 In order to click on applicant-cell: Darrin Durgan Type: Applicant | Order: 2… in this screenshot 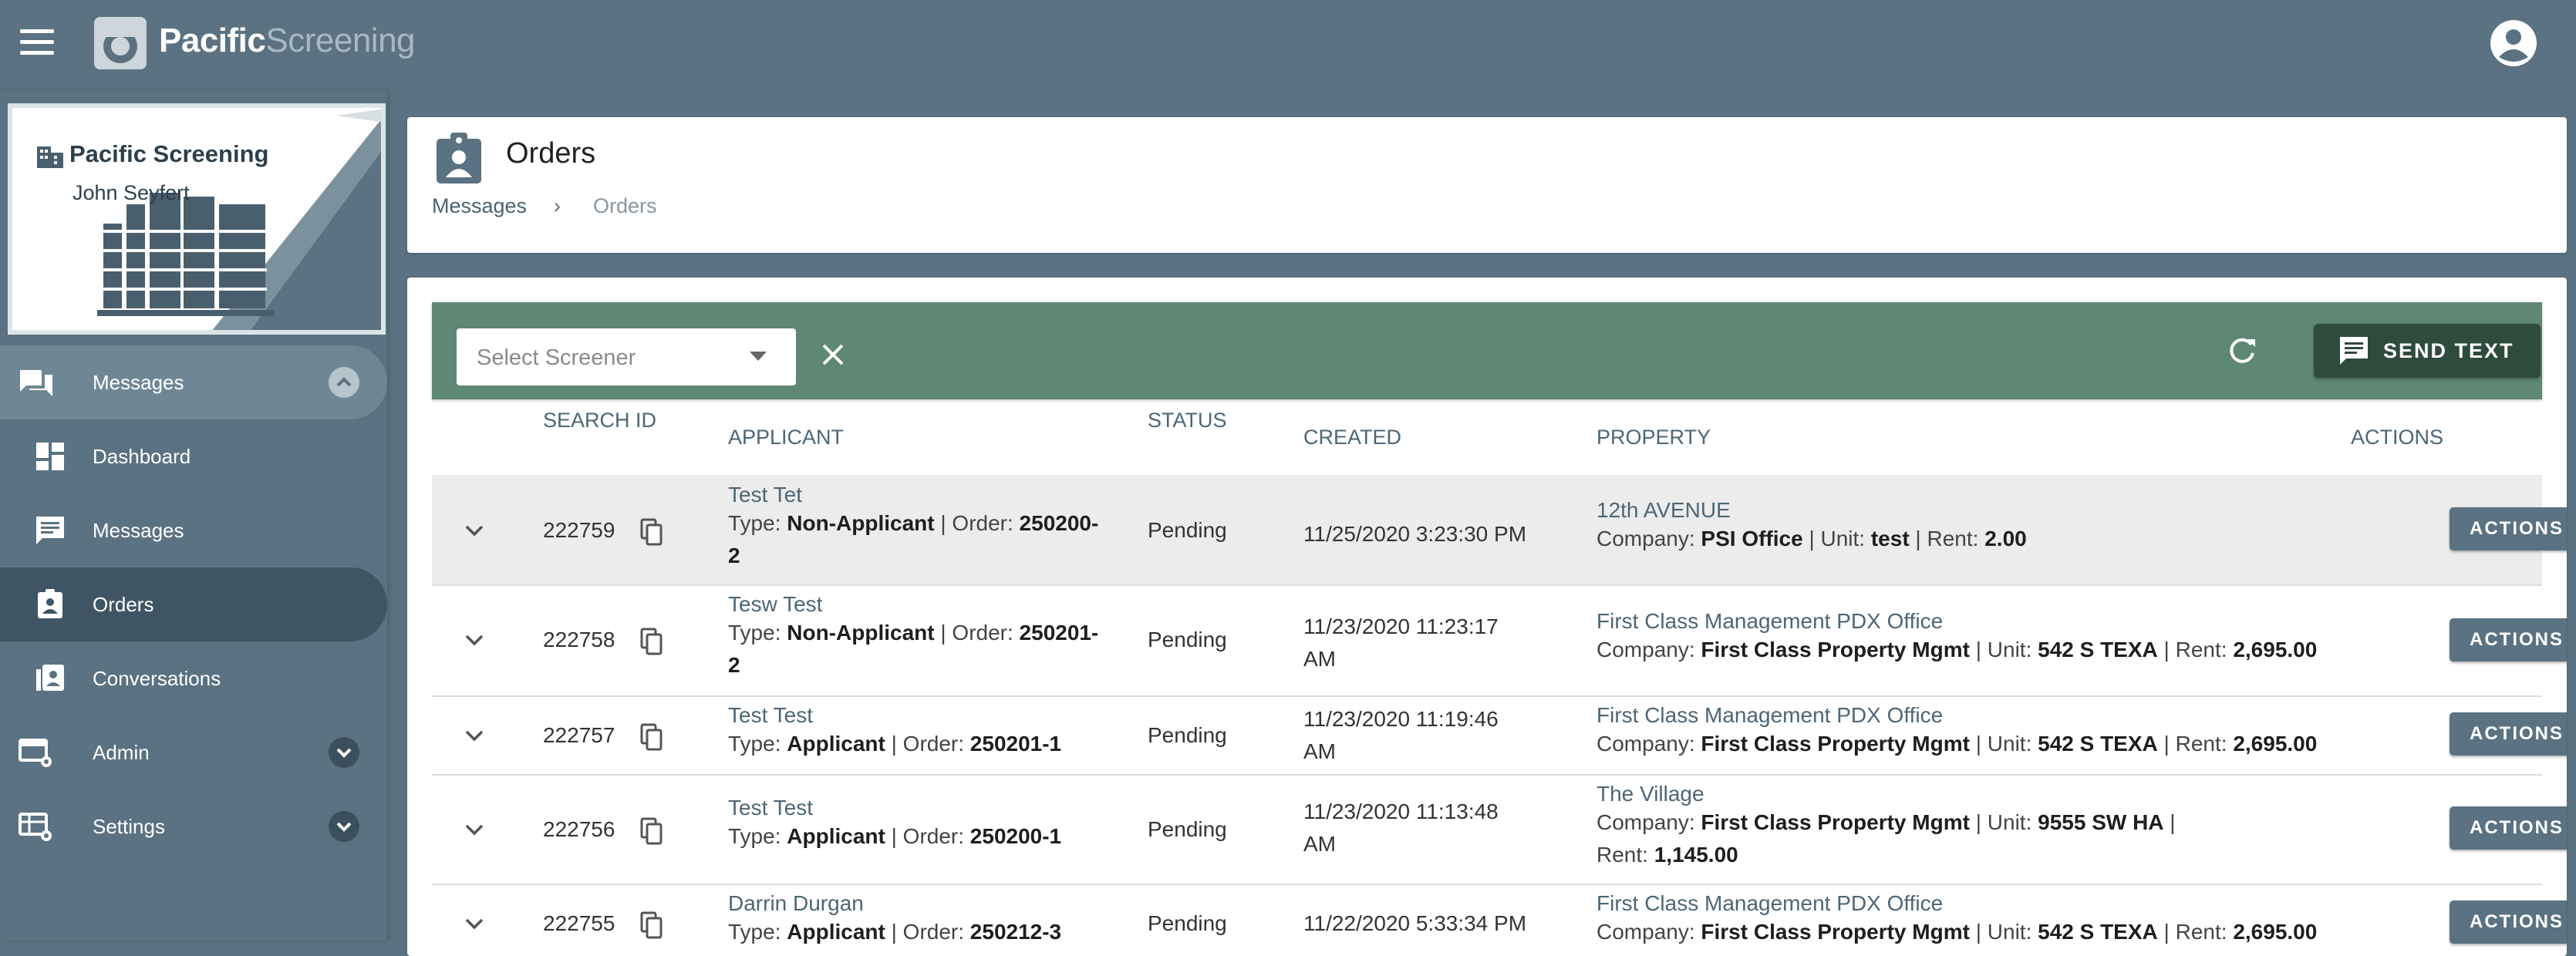, I will do `click(928, 919)`.